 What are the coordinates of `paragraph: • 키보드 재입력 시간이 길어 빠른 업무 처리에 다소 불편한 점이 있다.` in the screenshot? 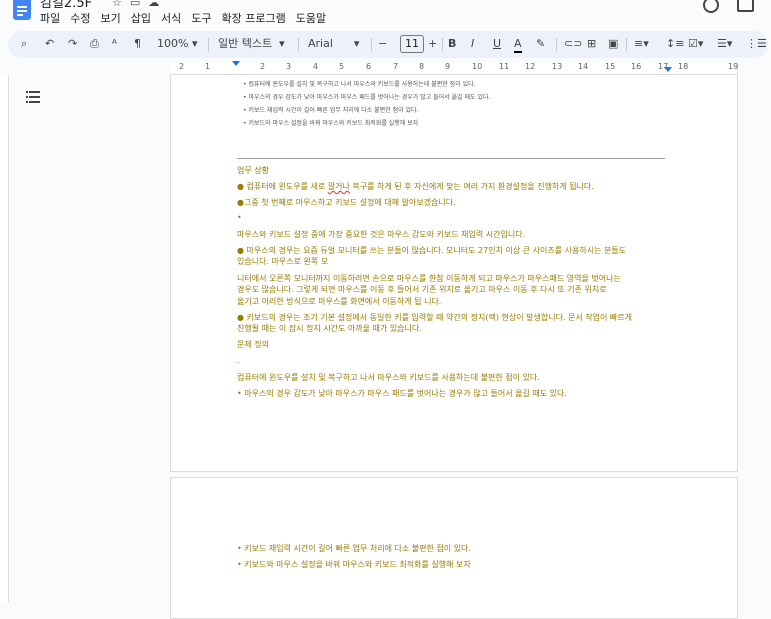 It's located at (354, 548).